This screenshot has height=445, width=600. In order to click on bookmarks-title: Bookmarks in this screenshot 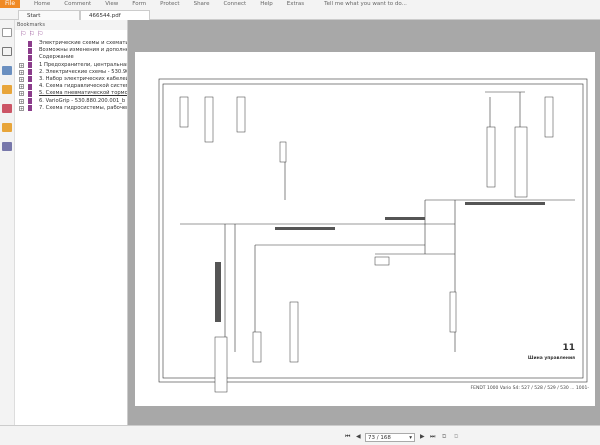, I will do `click(71, 25)`.